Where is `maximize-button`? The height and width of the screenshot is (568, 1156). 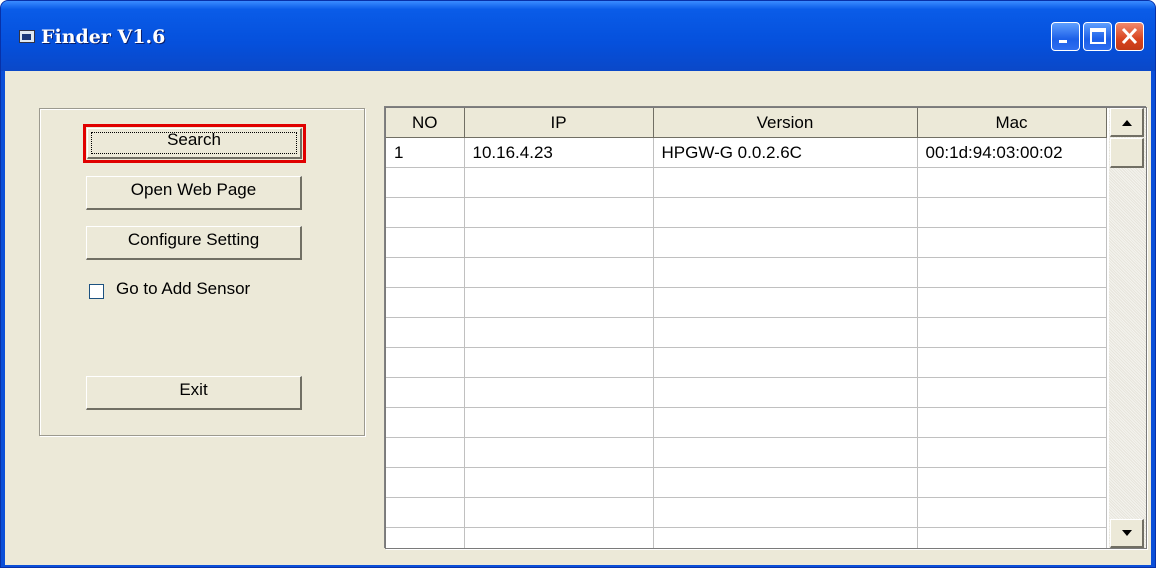
maximize-button is located at coordinates (1097, 36).